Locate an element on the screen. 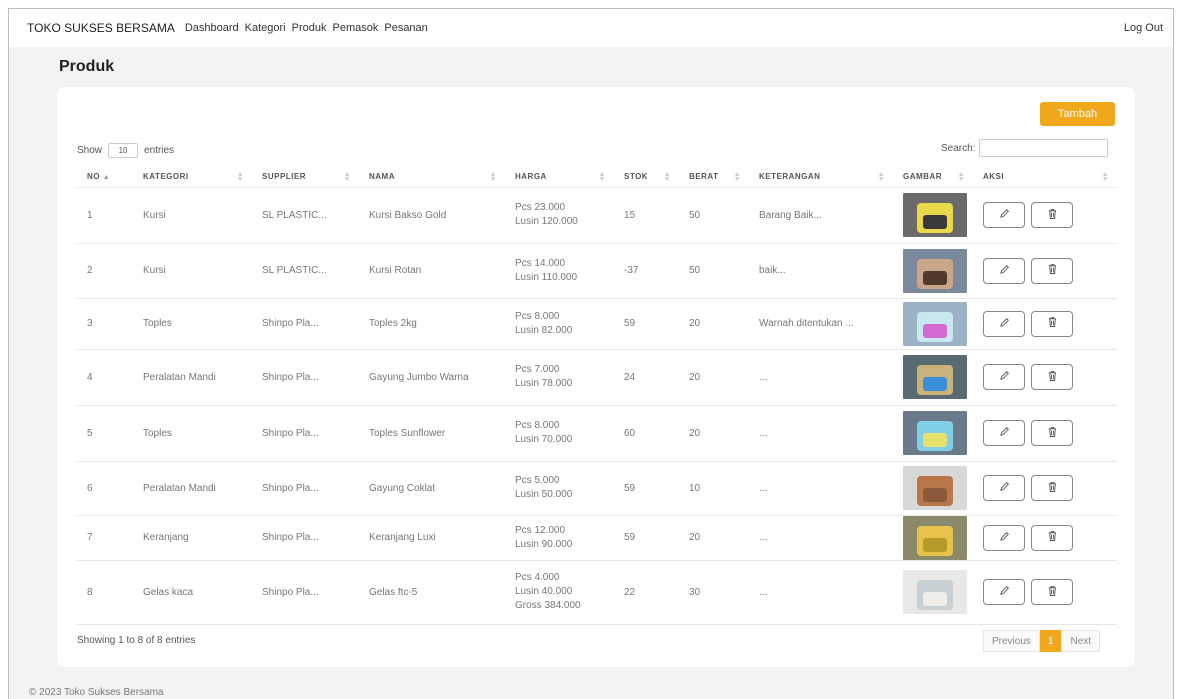  header-nama: NAMA ▲ ▼ is located at coordinates (432, 177).